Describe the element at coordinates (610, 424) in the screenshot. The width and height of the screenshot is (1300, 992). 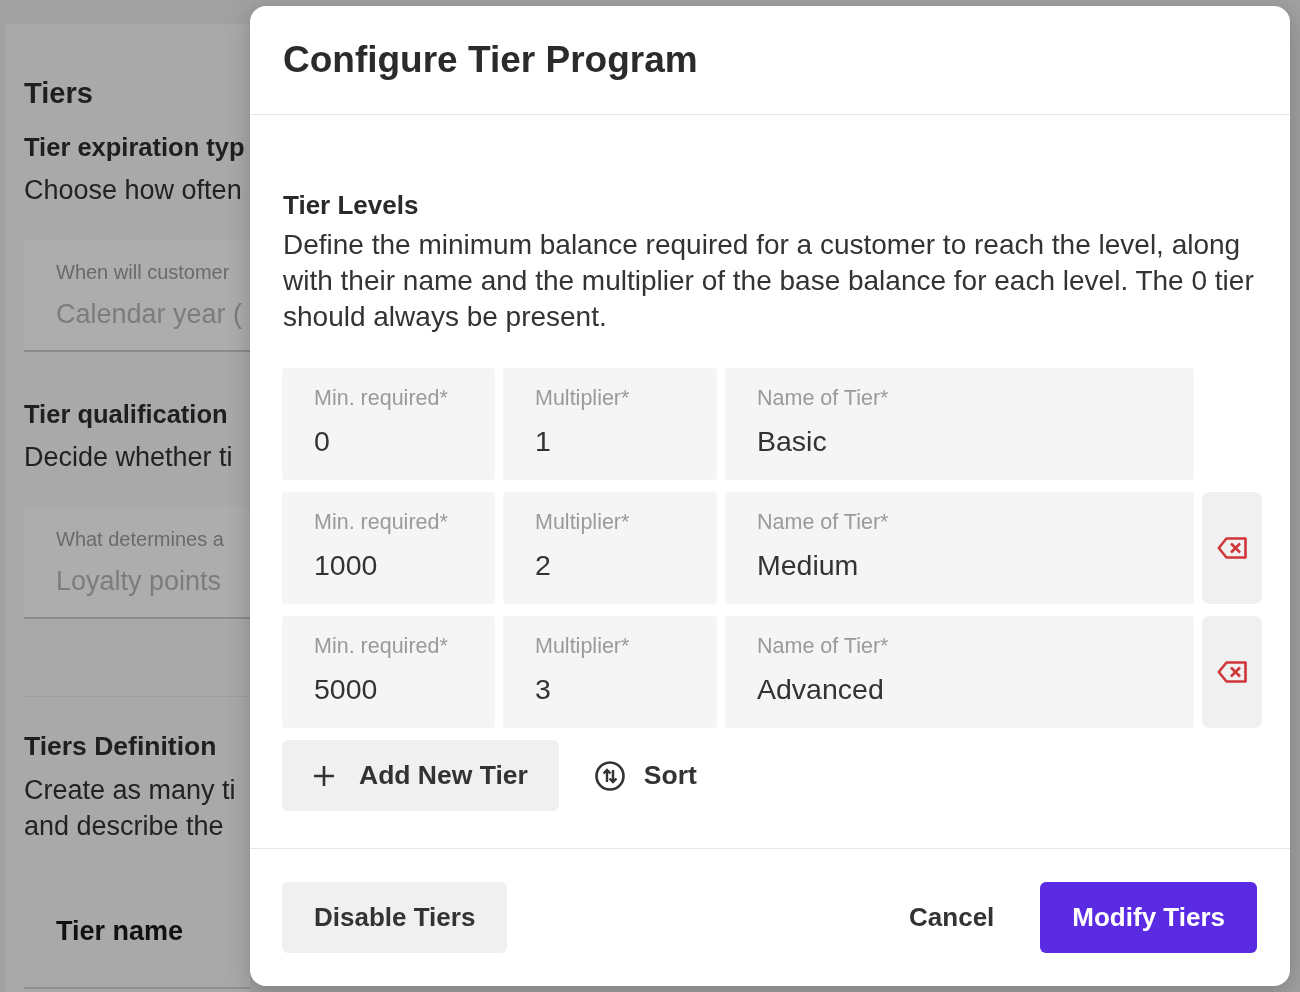
I see `input-field: Multiplier* 1` at that location.